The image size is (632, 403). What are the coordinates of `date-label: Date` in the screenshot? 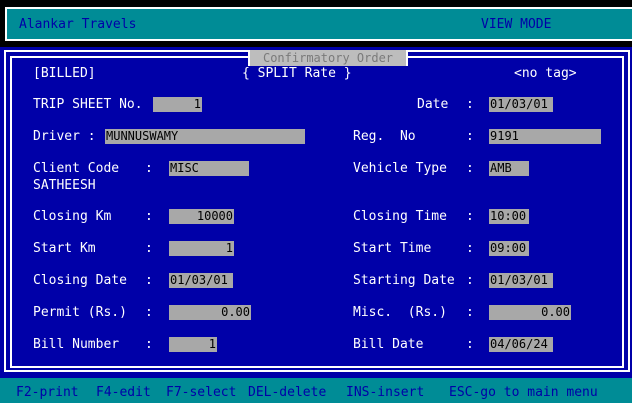 It's located at (433, 104).